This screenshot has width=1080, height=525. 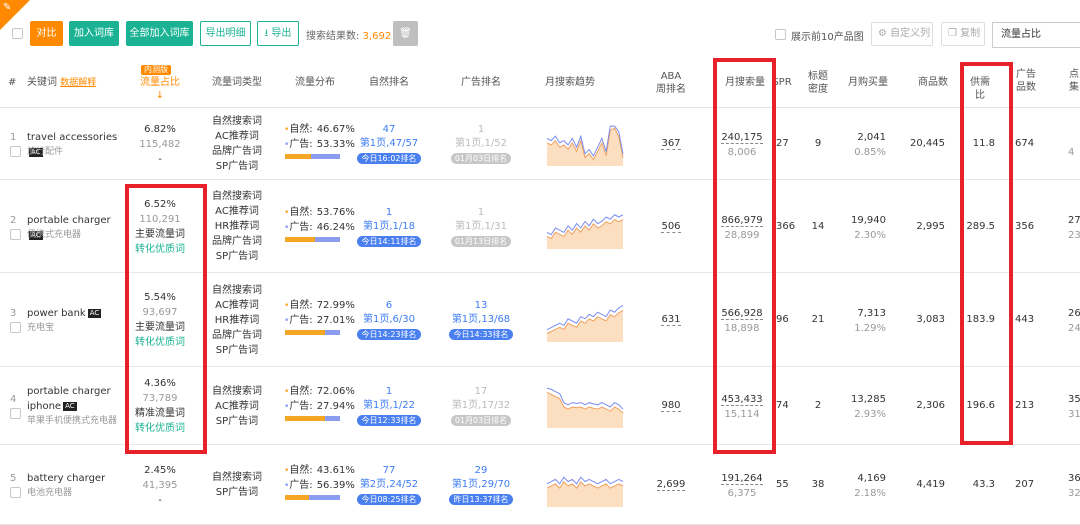 I want to click on traffic-type-item: 品牌广告词, so click(x=237, y=335).